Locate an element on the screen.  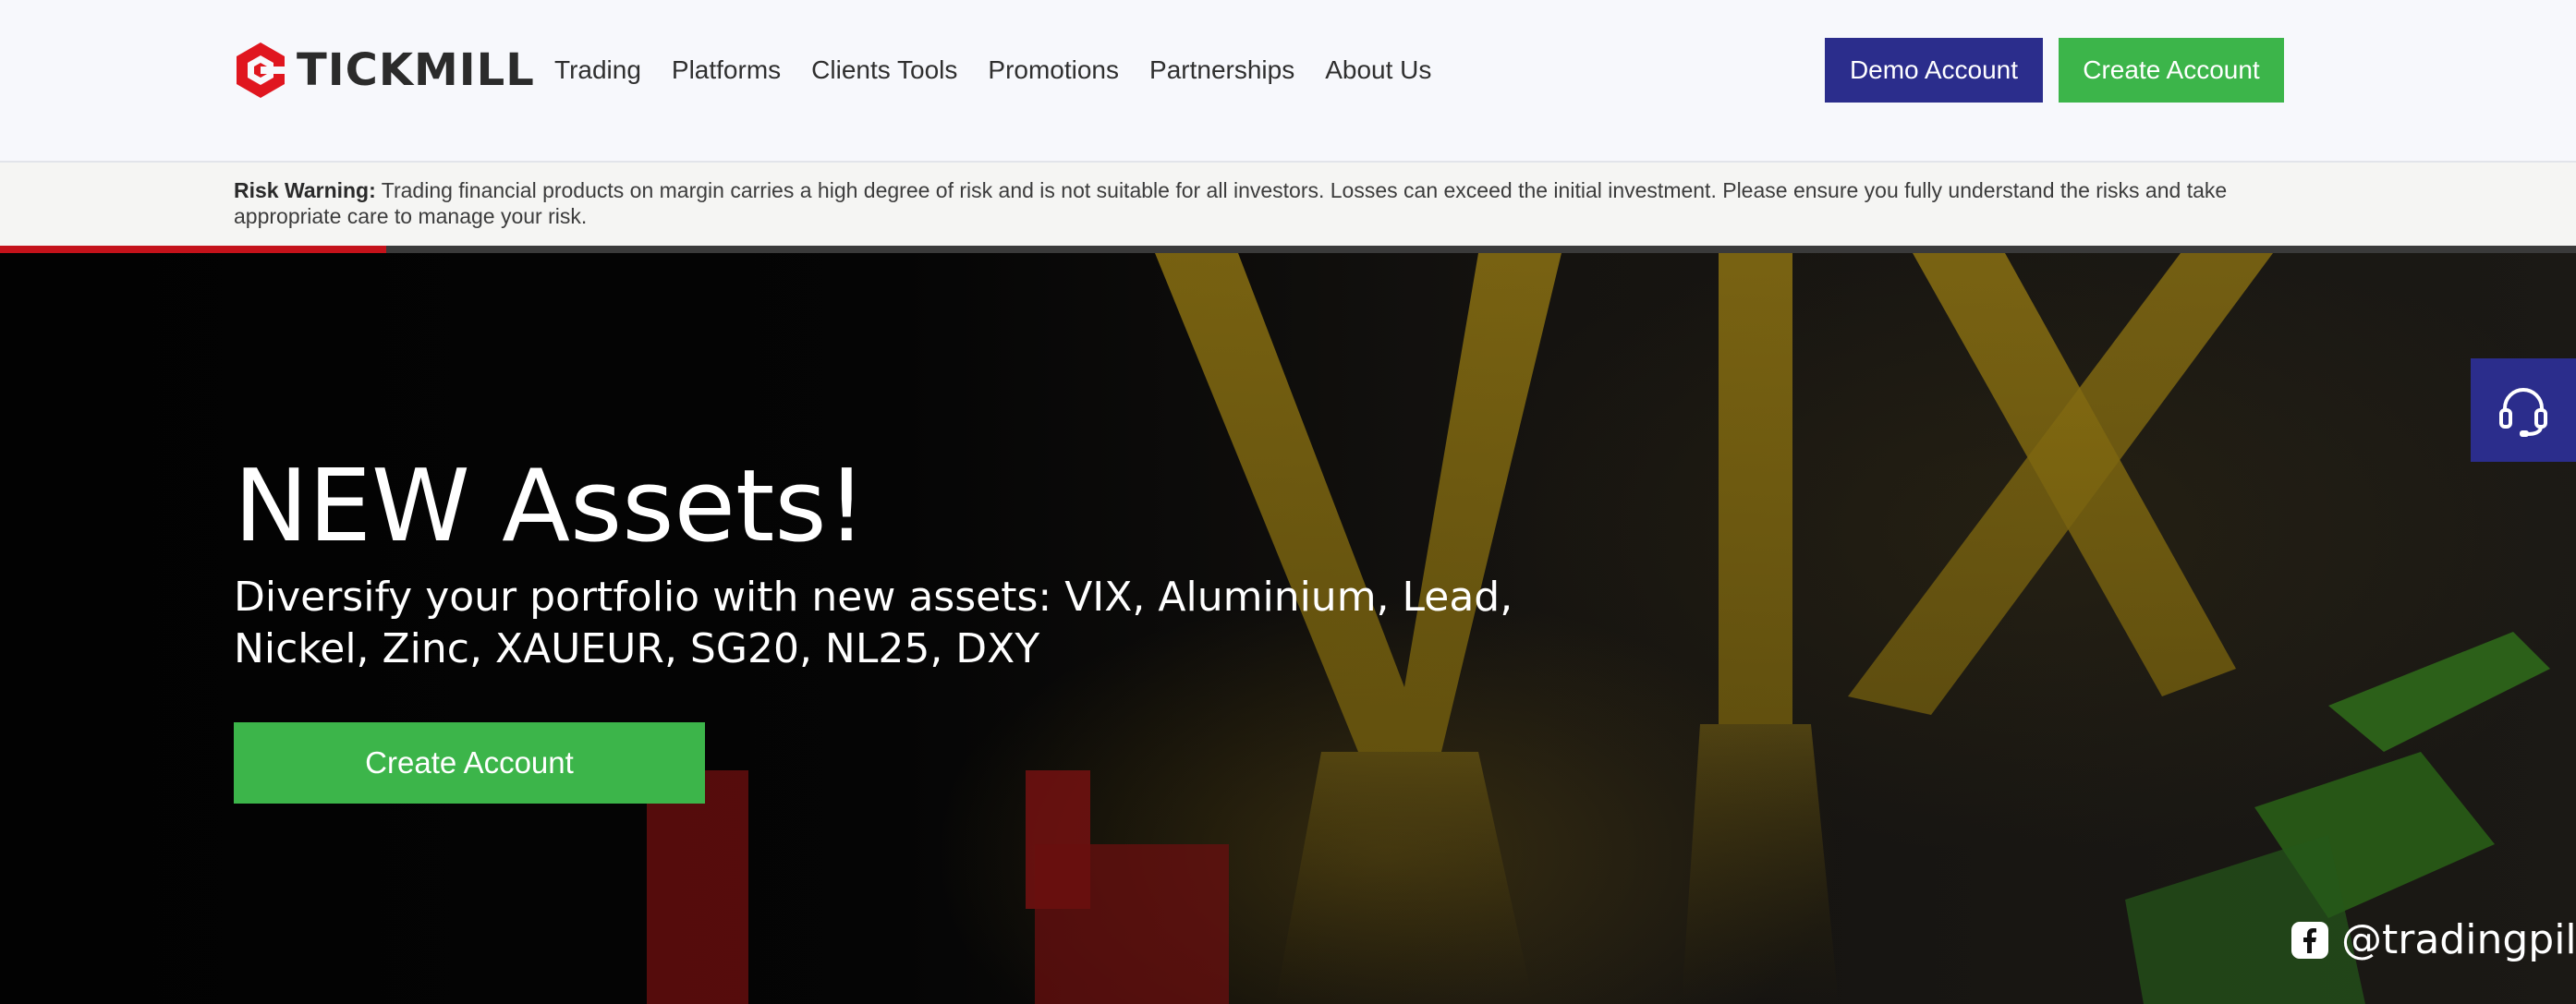
nav-item-about-us: About Us is located at coordinates (1378, 70).